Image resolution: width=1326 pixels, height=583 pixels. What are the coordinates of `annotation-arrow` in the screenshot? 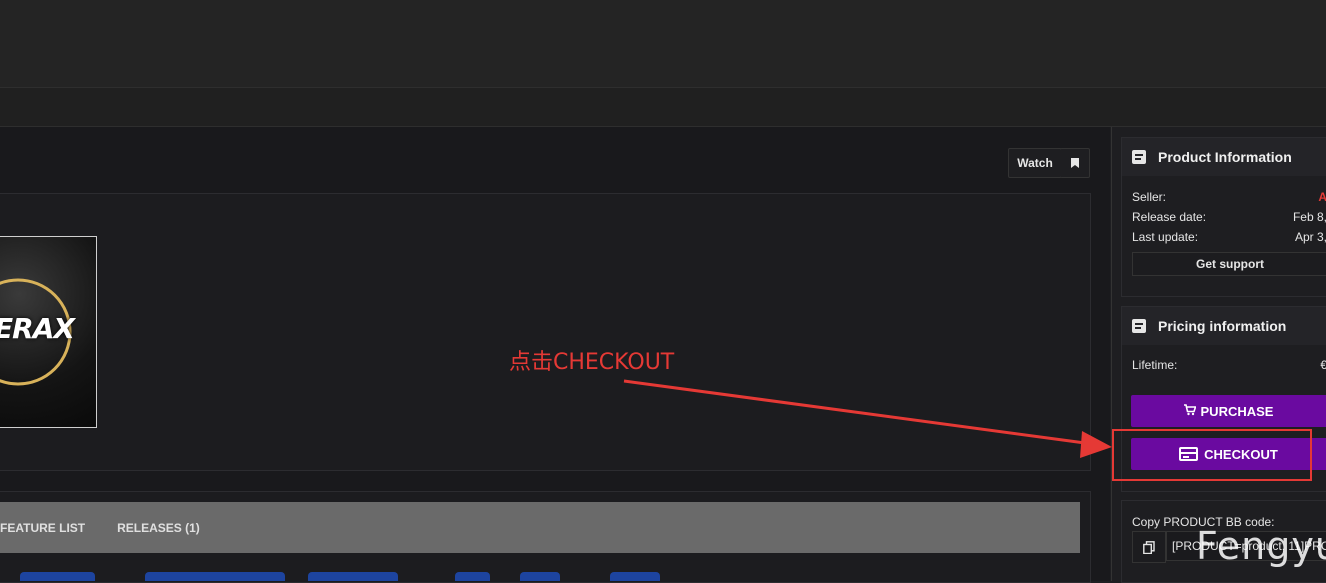 It's located at (867, 418).